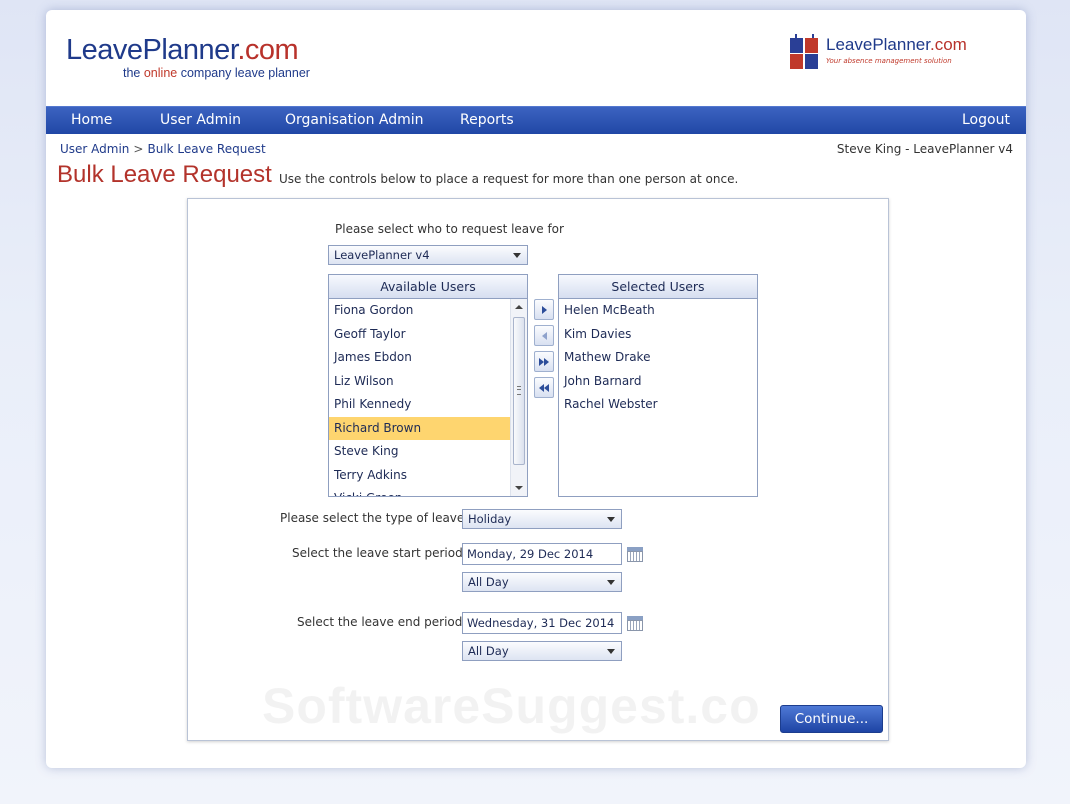 The width and height of the screenshot is (1070, 804). Describe the element at coordinates (518, 397) in the screenshot. I see `available-users-scrollbar` at that location.